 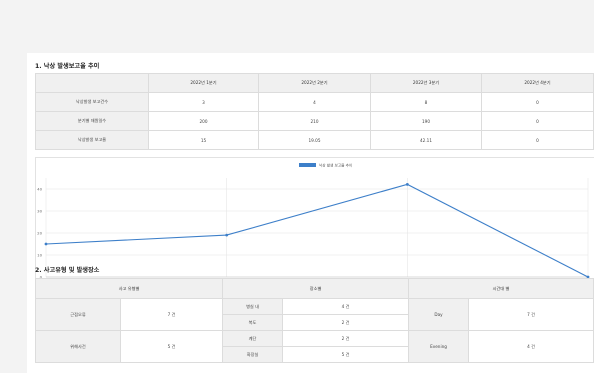 What do you see at coordinates (426, 102) in the screenshot?
I see `table-cell: 8` at bounding box center [426, 102].